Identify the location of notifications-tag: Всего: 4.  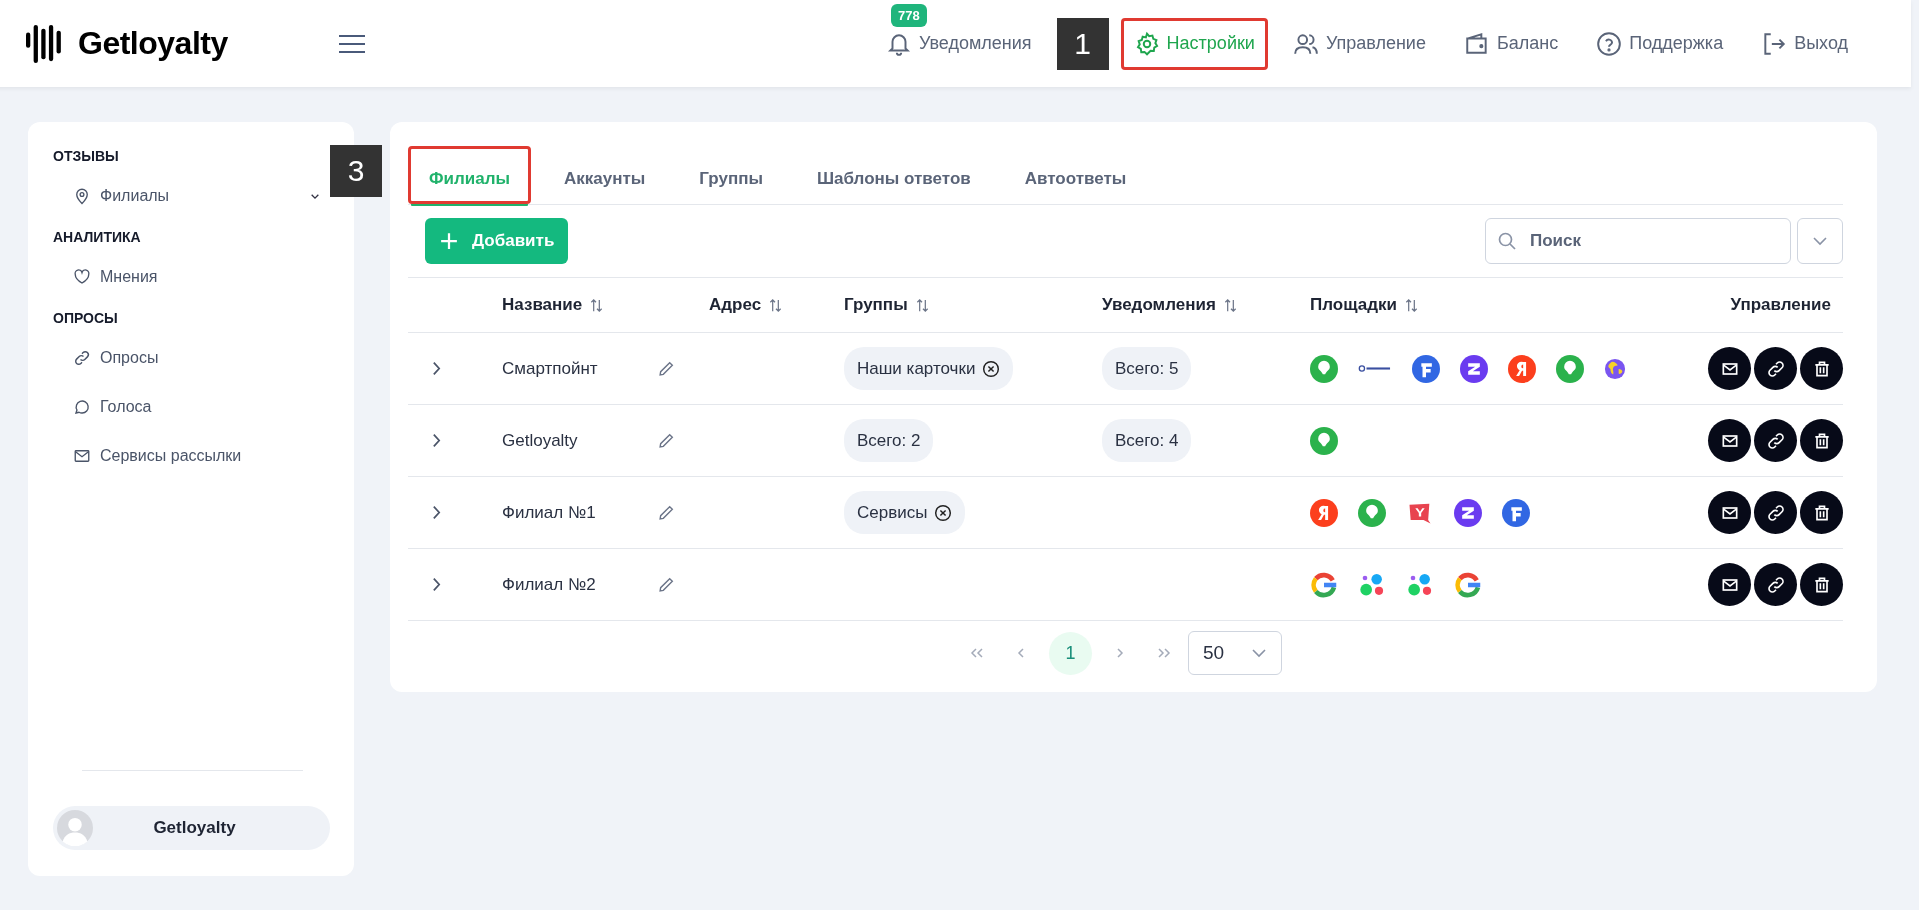
(1147, 440).